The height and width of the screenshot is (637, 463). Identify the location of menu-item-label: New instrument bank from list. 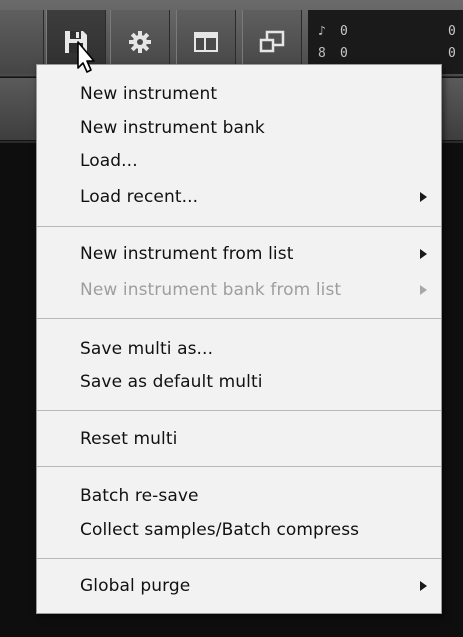
(211, 290).